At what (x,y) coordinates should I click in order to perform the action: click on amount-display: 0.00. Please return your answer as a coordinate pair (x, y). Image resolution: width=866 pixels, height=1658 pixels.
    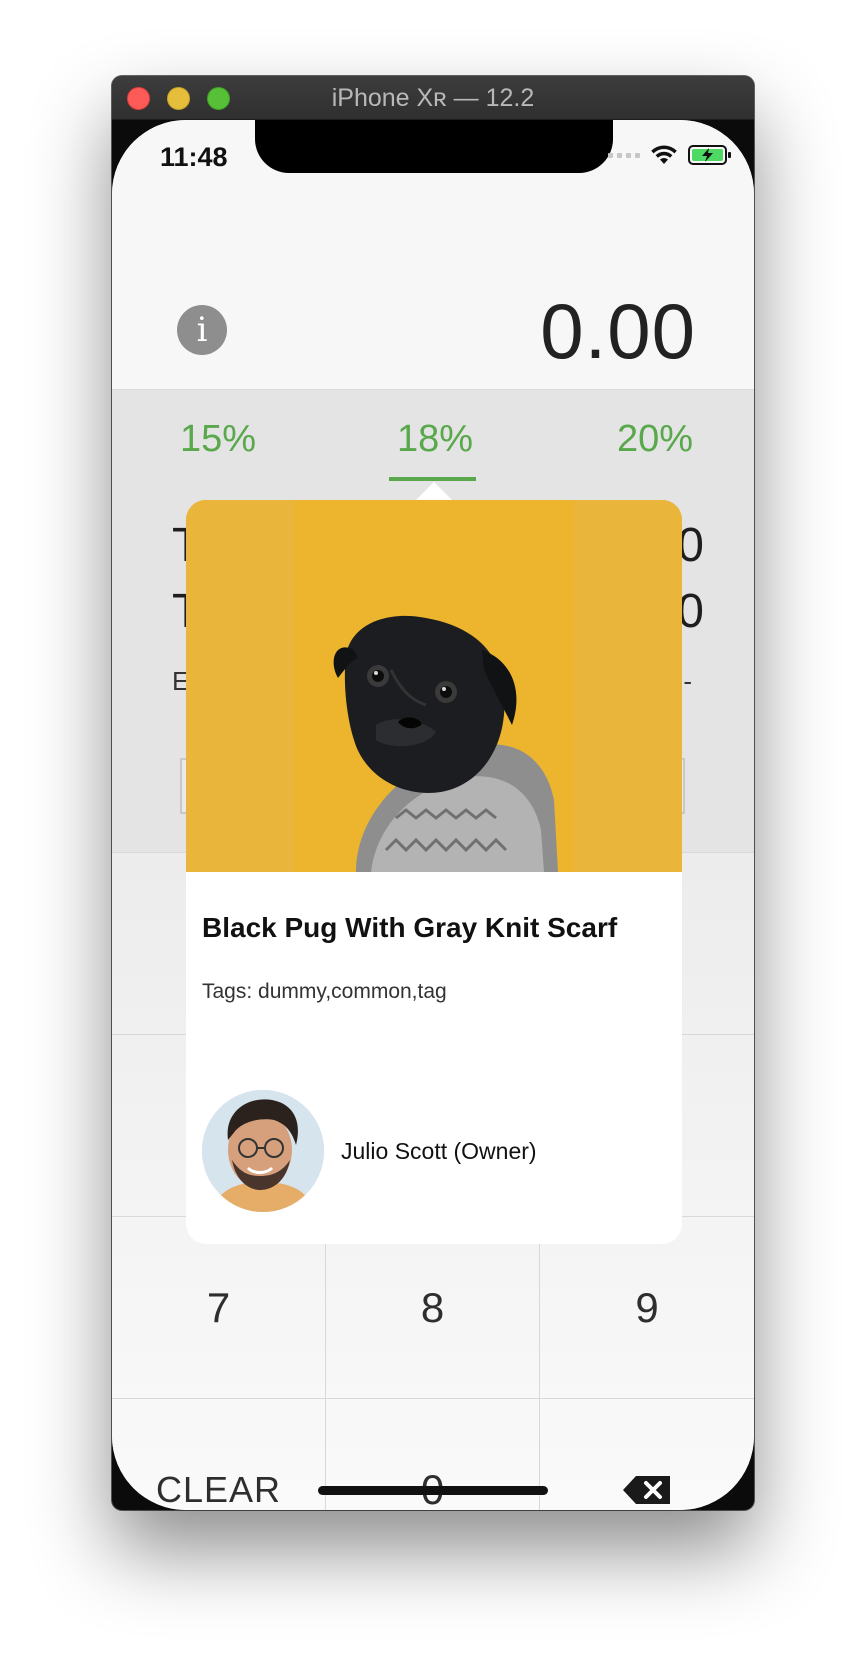
    Looking at the image, I should click on (618, 331).